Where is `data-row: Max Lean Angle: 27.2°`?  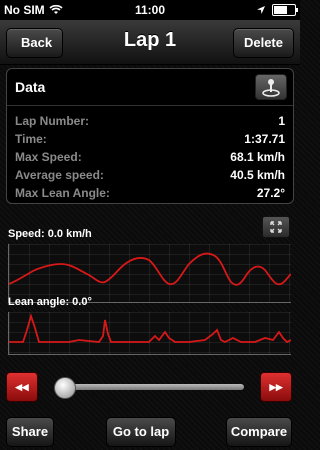
data-row: Max Lean Angle: 27.2° is located at coordinates (150, 193).